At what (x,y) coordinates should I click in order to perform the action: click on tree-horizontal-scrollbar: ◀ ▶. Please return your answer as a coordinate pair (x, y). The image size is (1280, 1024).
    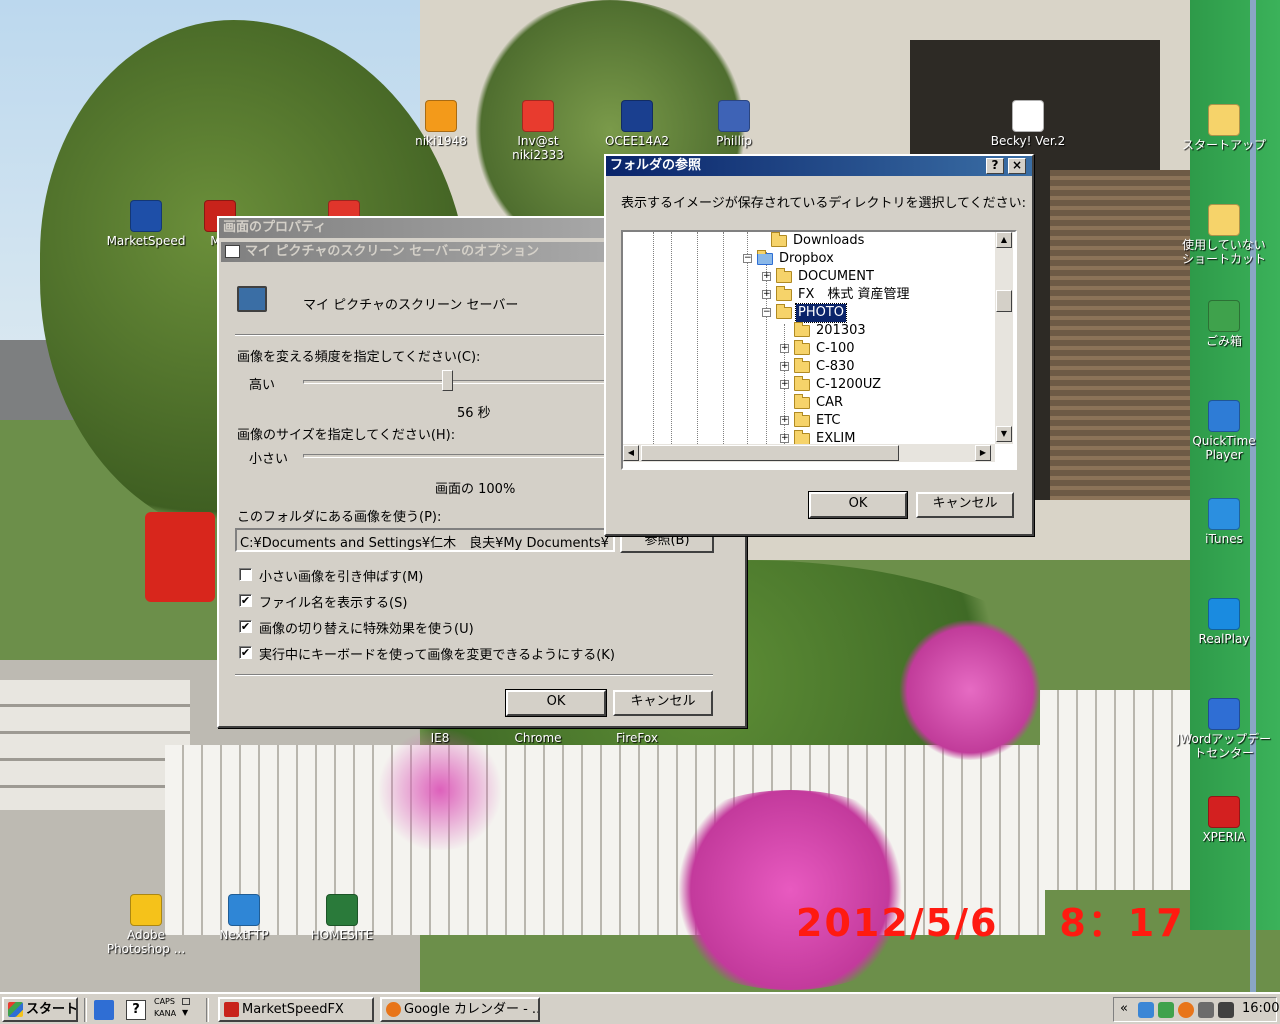
    Looking at the image, I should click on (809, 453).